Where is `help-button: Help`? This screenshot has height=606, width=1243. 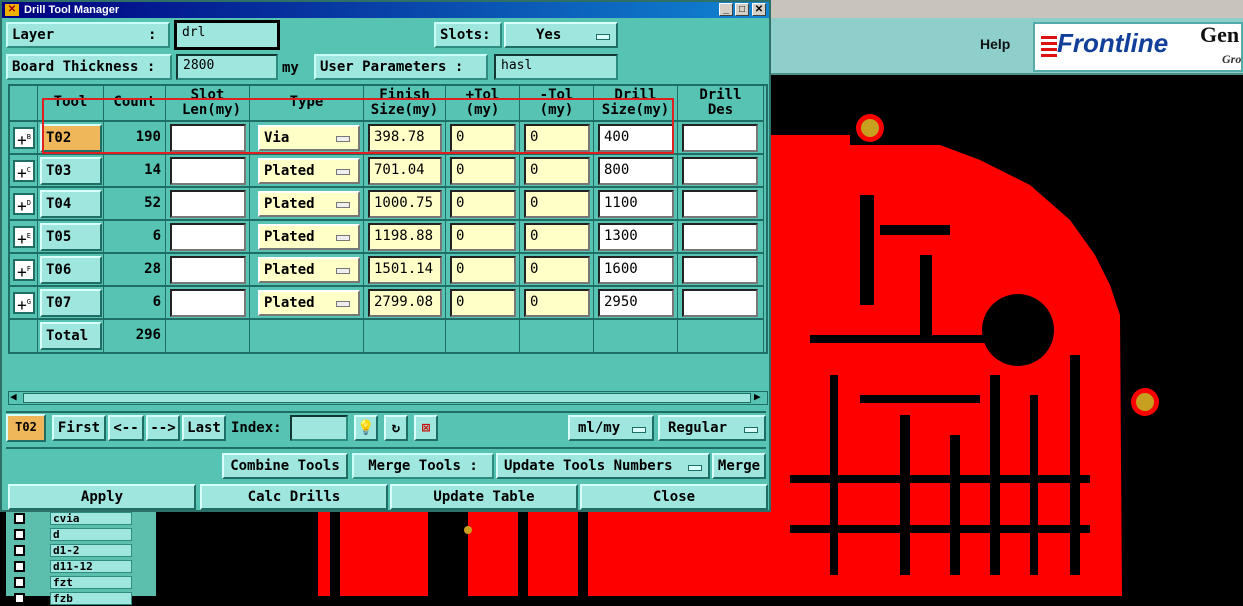
help-button: Help is located at coordinates (995, 44).